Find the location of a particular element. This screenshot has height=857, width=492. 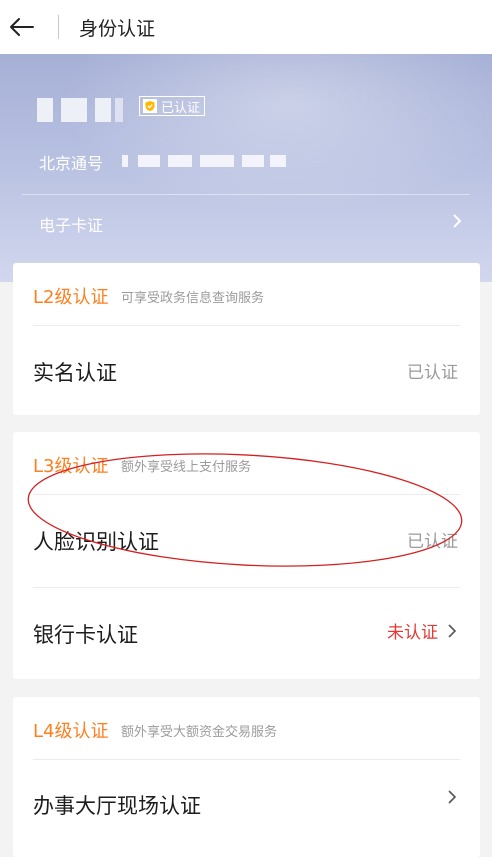

verified-badge: 已认证 is located at coordinates (172, 106).